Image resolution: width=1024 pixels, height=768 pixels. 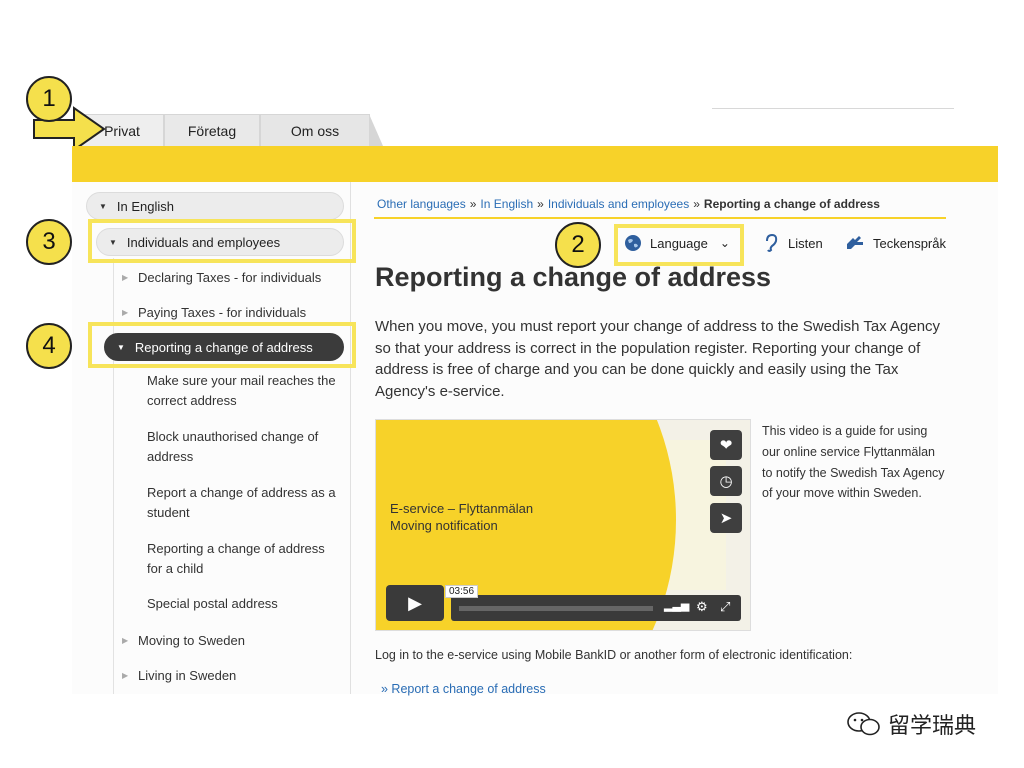 I want to click on sign-language-icon, so click(x=855, y=242).